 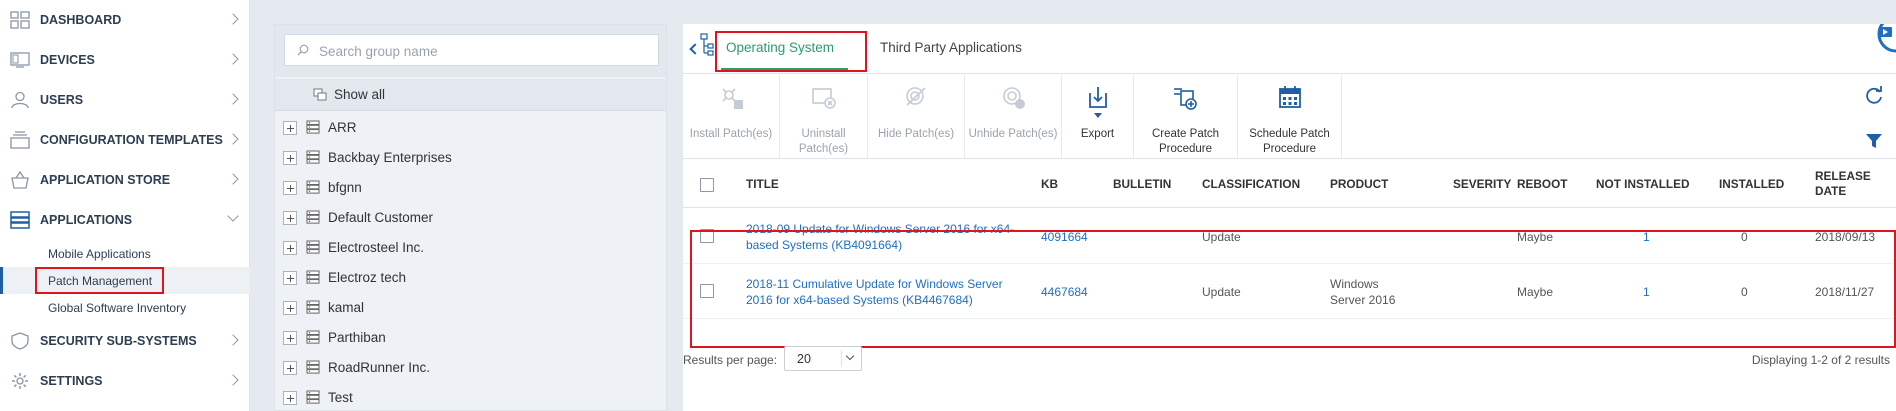 I want to click on column-header-installed: INSTALLED, so click(x=1751, y=184).